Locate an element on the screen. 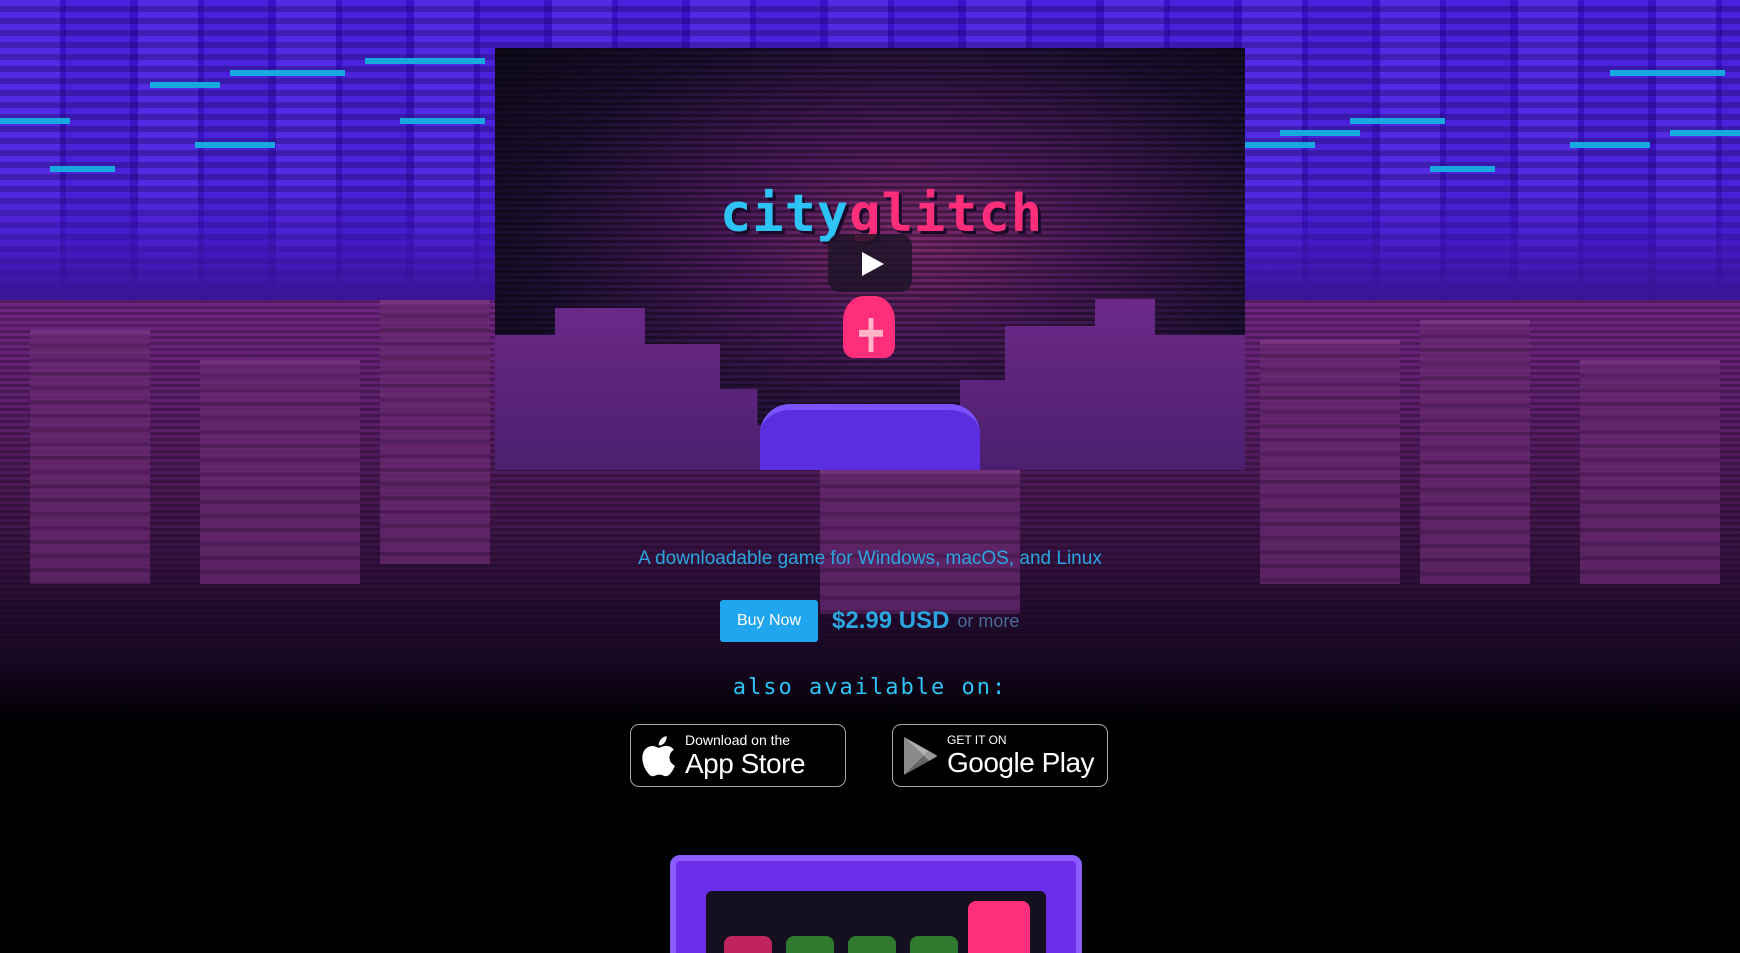  game-screenshot is located at coordinates (876, 904).